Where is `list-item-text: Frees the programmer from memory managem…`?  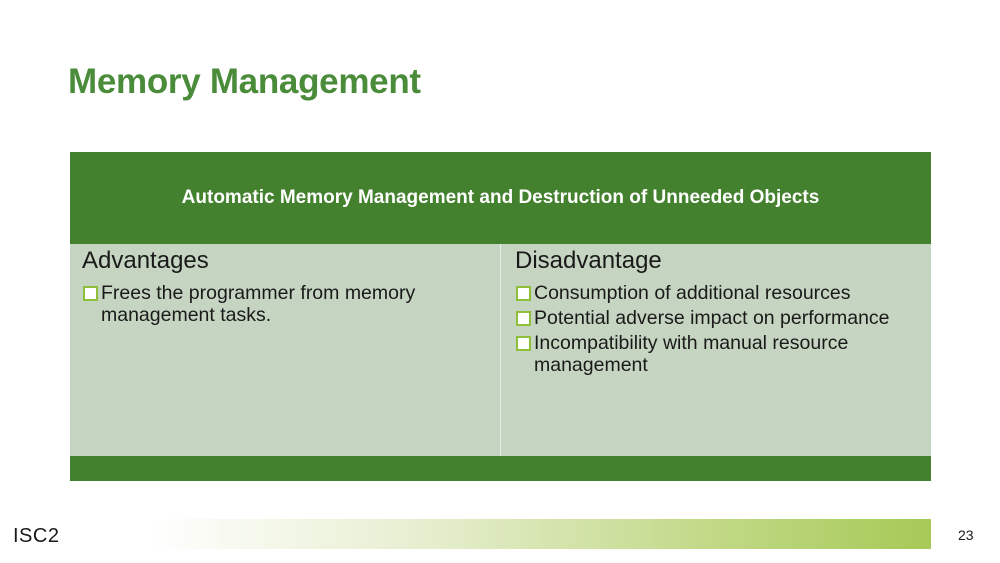
list-item-text: Frees the programmer from memory managem… is located at coordinates (258, 304).